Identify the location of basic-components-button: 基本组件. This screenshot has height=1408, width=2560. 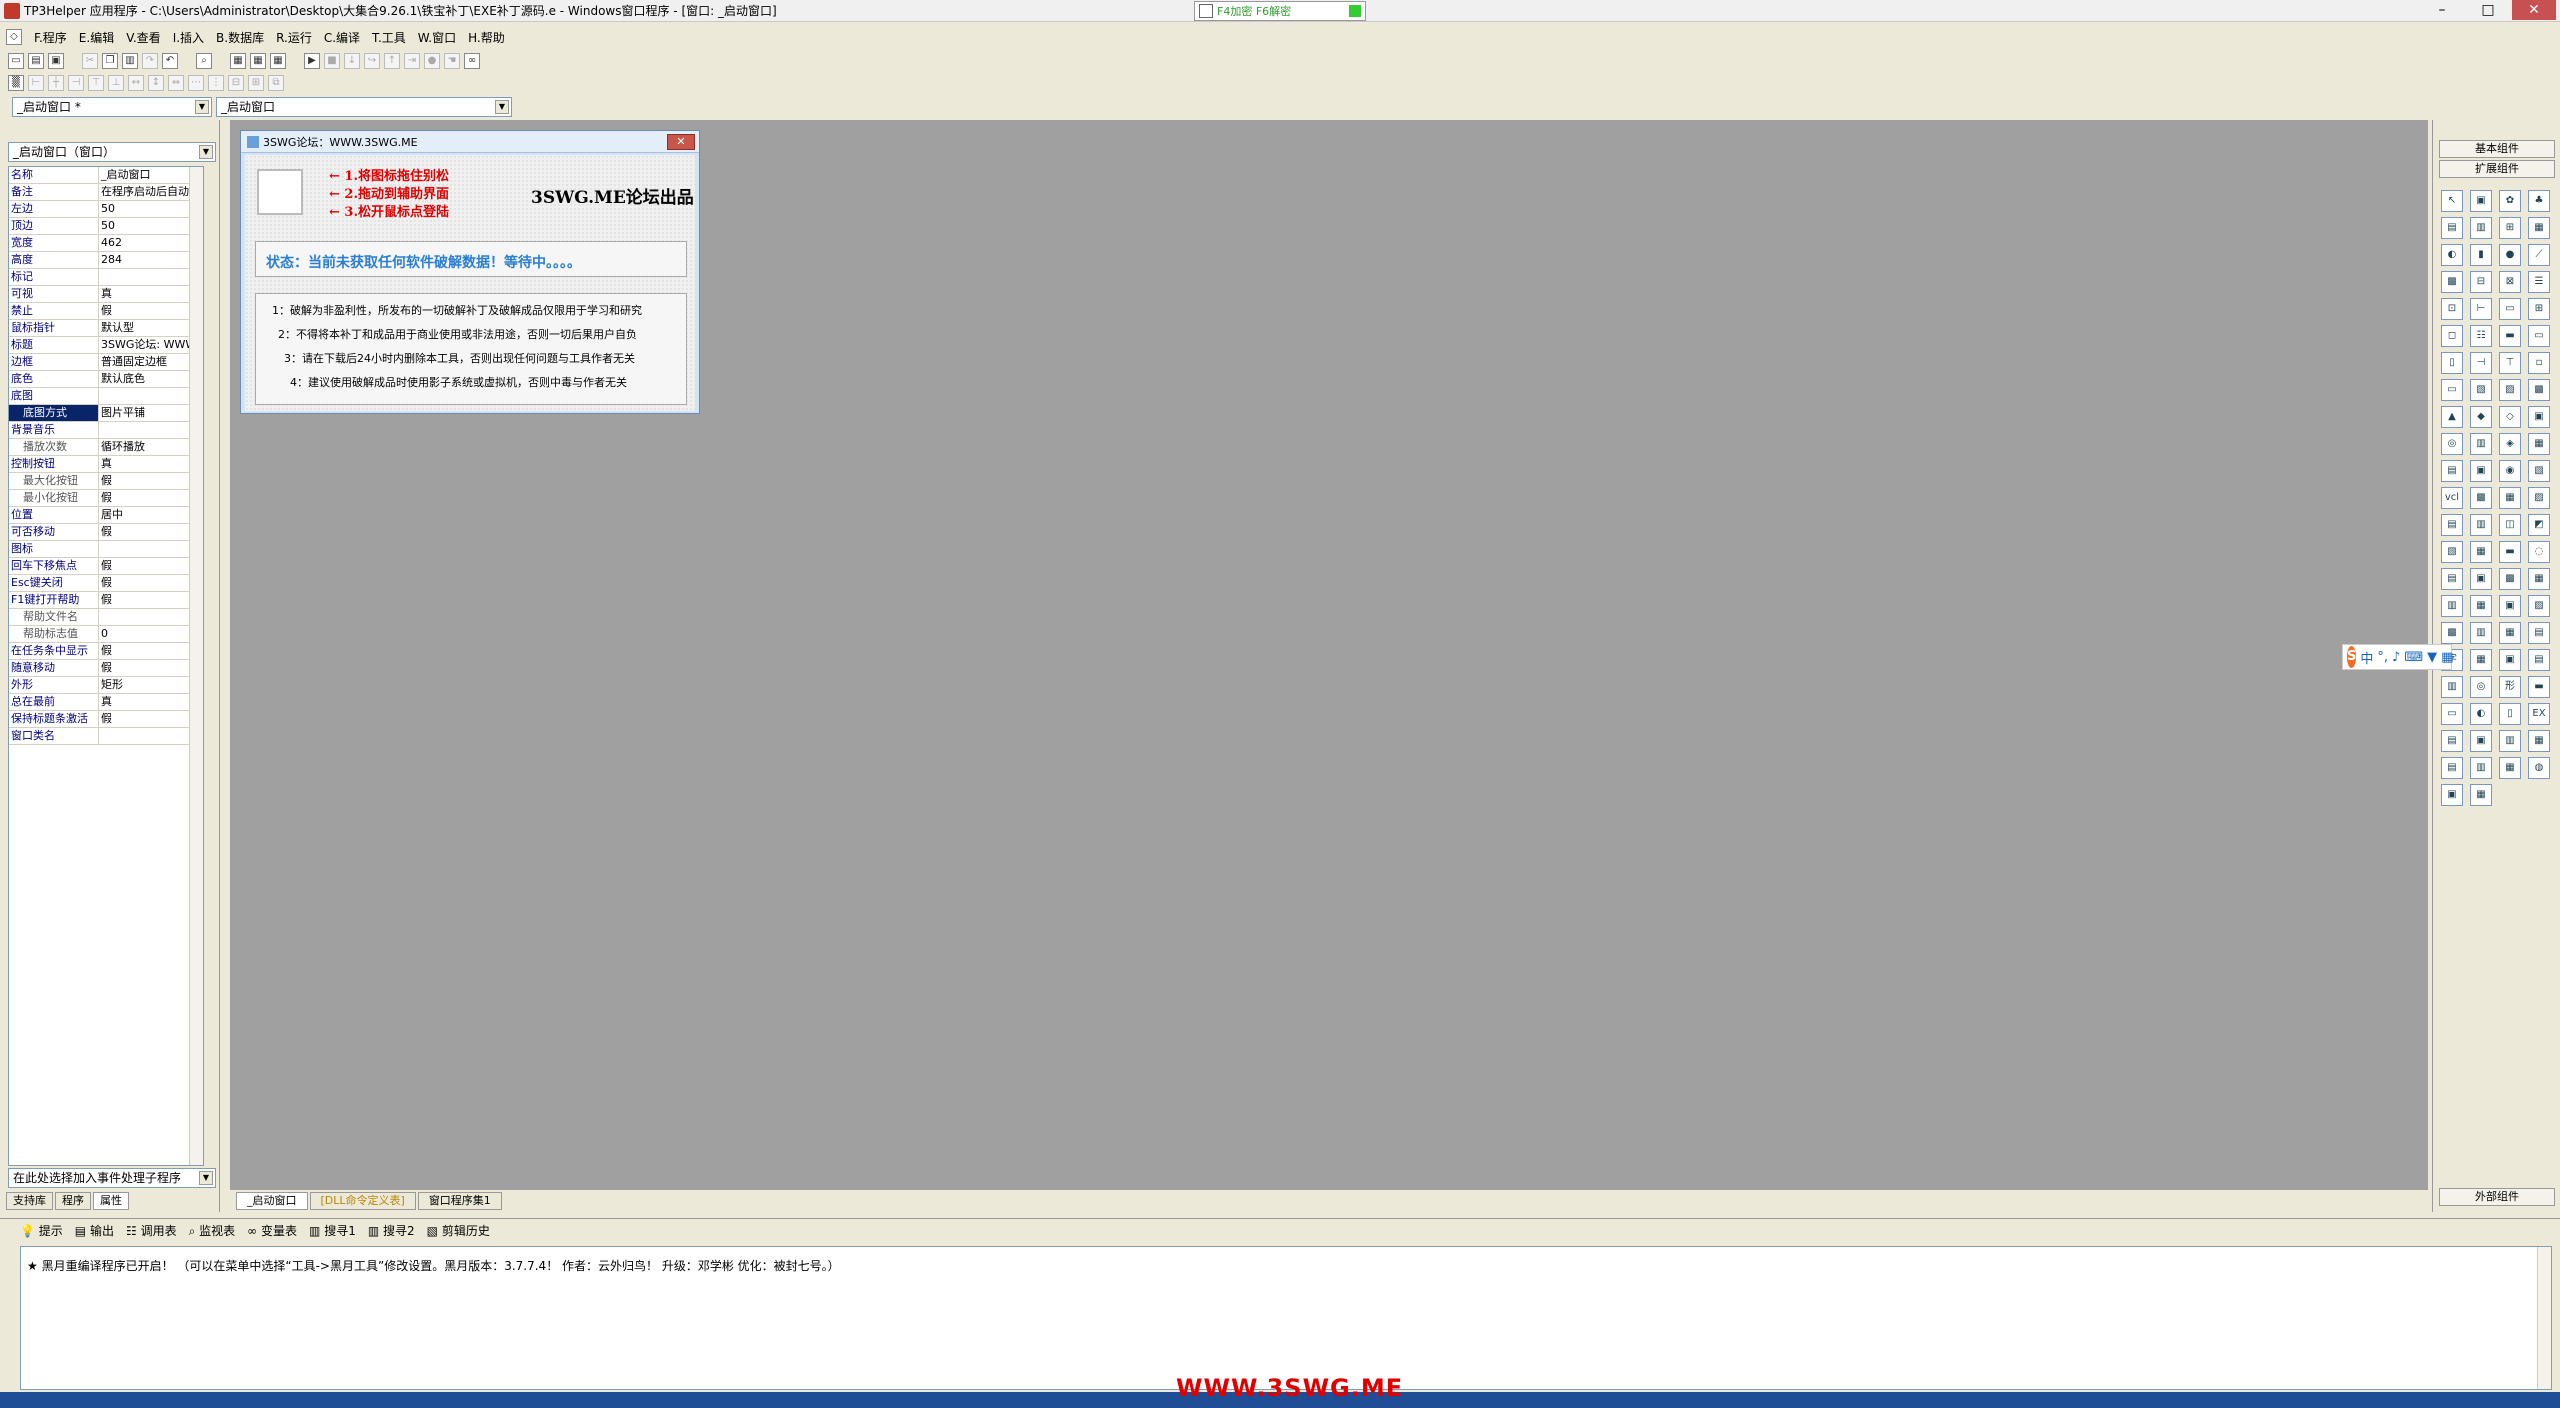
(2497, 149).